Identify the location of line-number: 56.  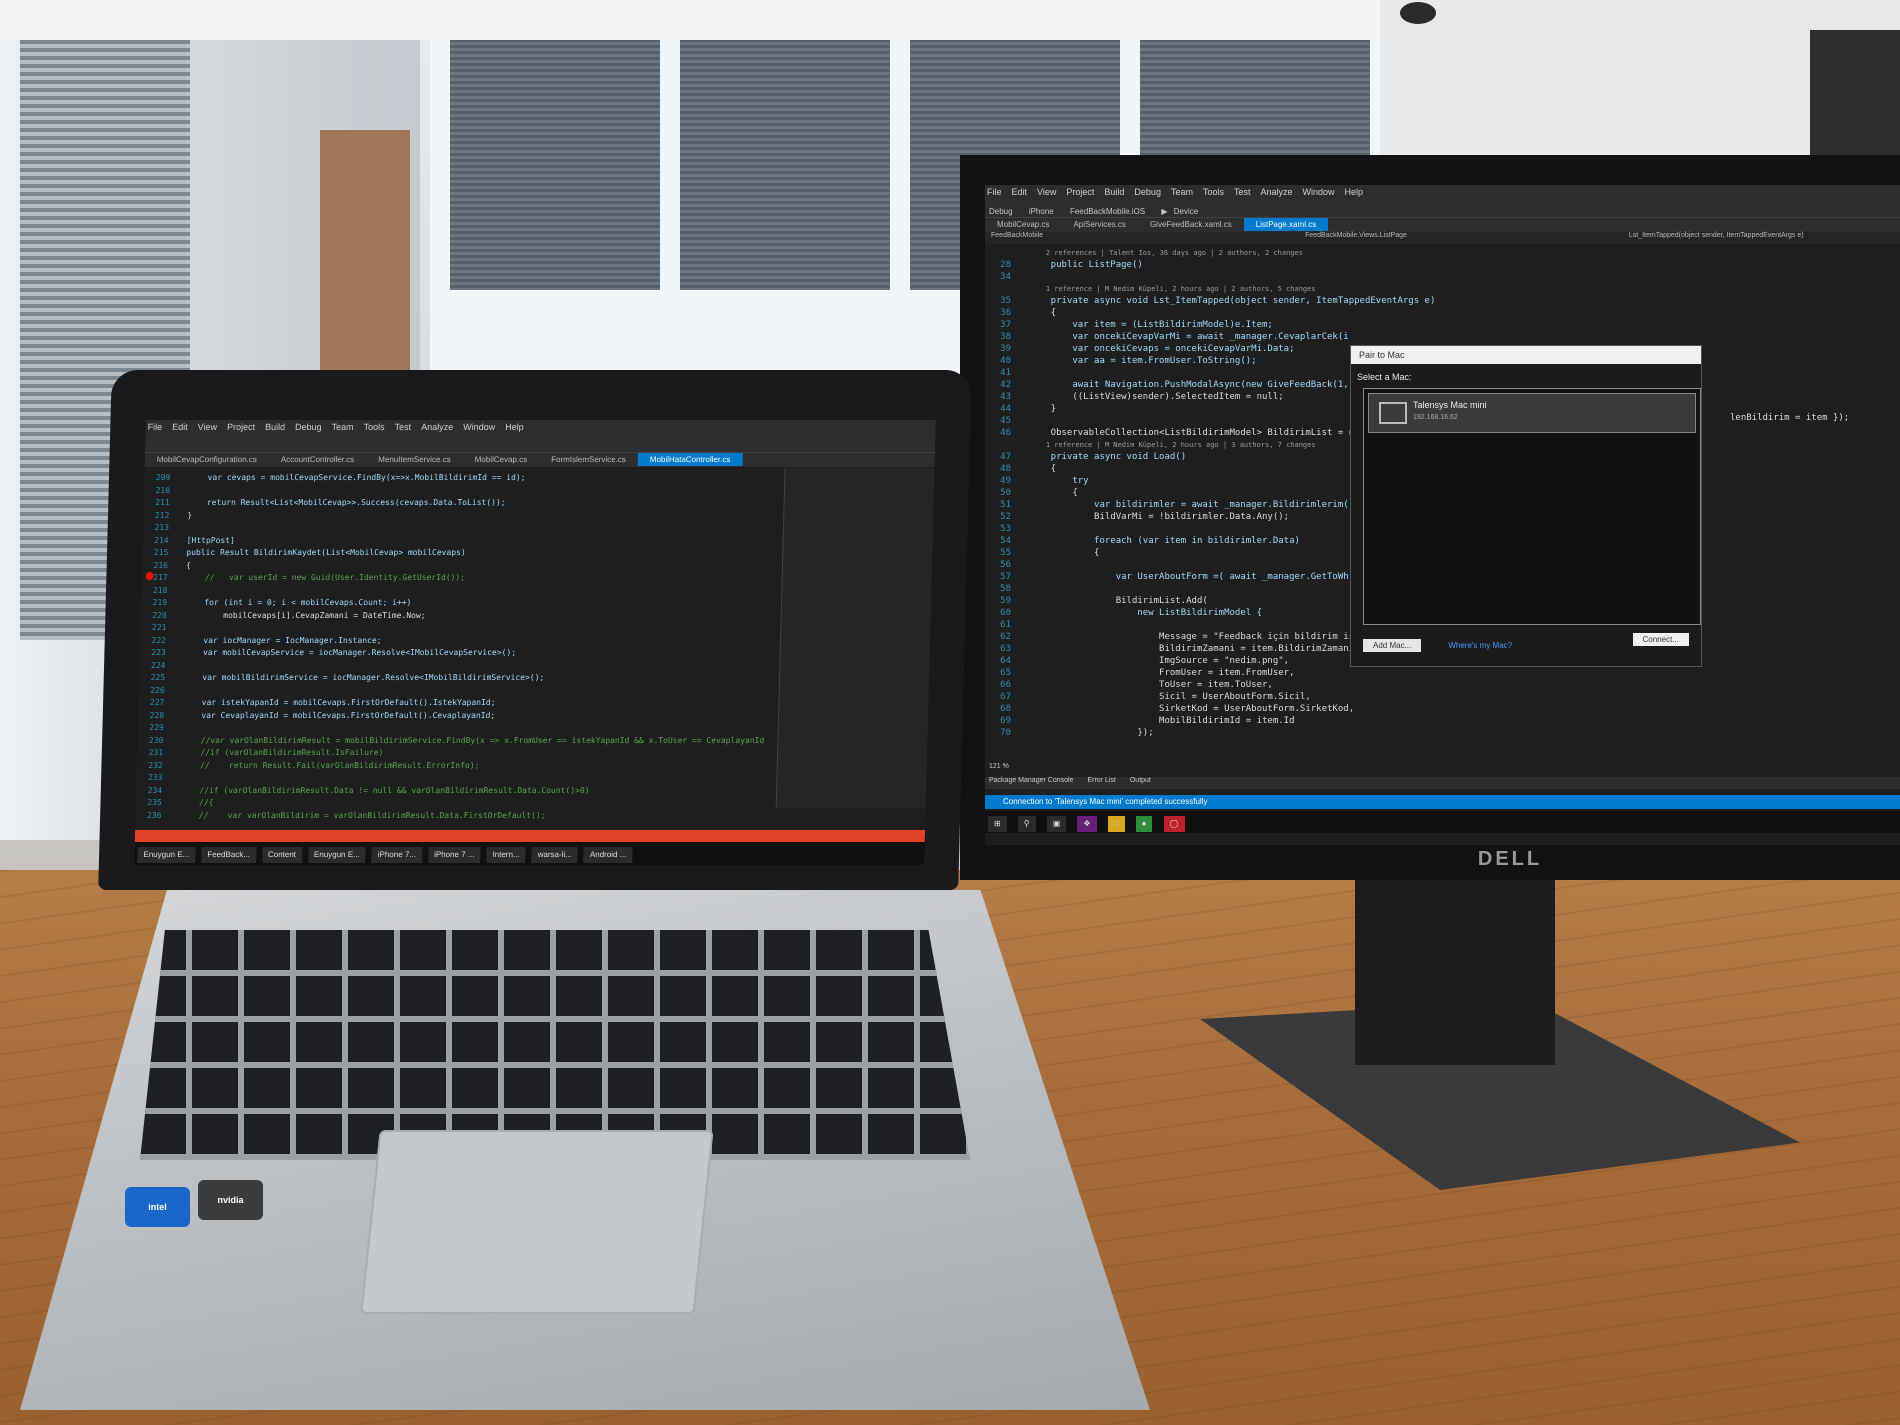
(1005, 565).